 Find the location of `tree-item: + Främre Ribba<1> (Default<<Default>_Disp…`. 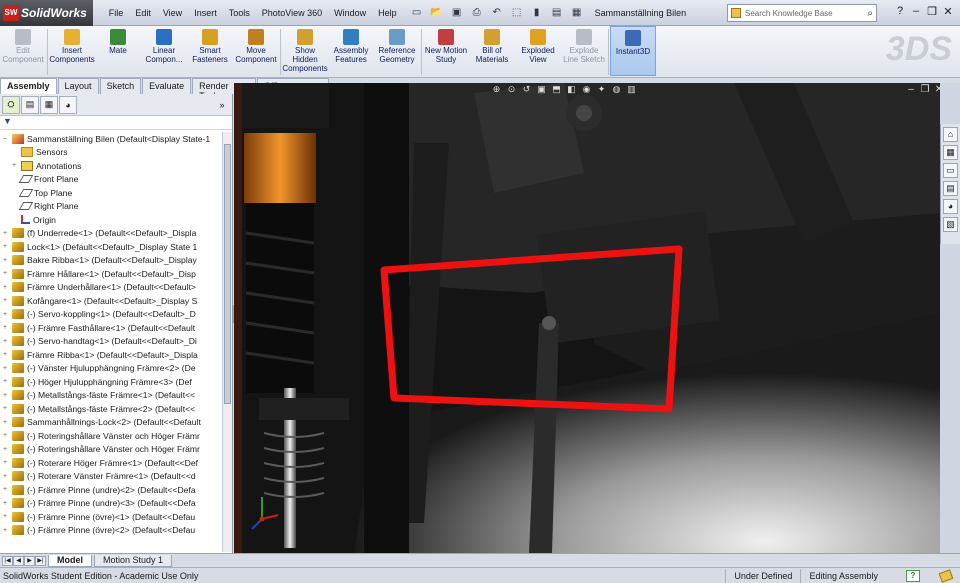

tree-item: + Främre Ribba<1> (Default<<Default>_Disp… is located at coordinates (111, 355).